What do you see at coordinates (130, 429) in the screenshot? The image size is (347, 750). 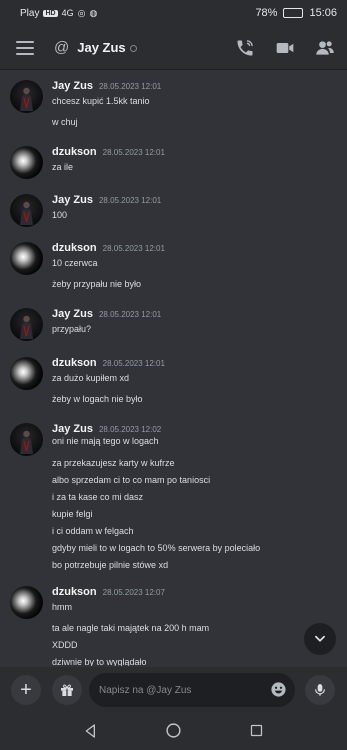 I see `message-timestamp: 28.05.2023 12:02` at bounding box center [130, 429].